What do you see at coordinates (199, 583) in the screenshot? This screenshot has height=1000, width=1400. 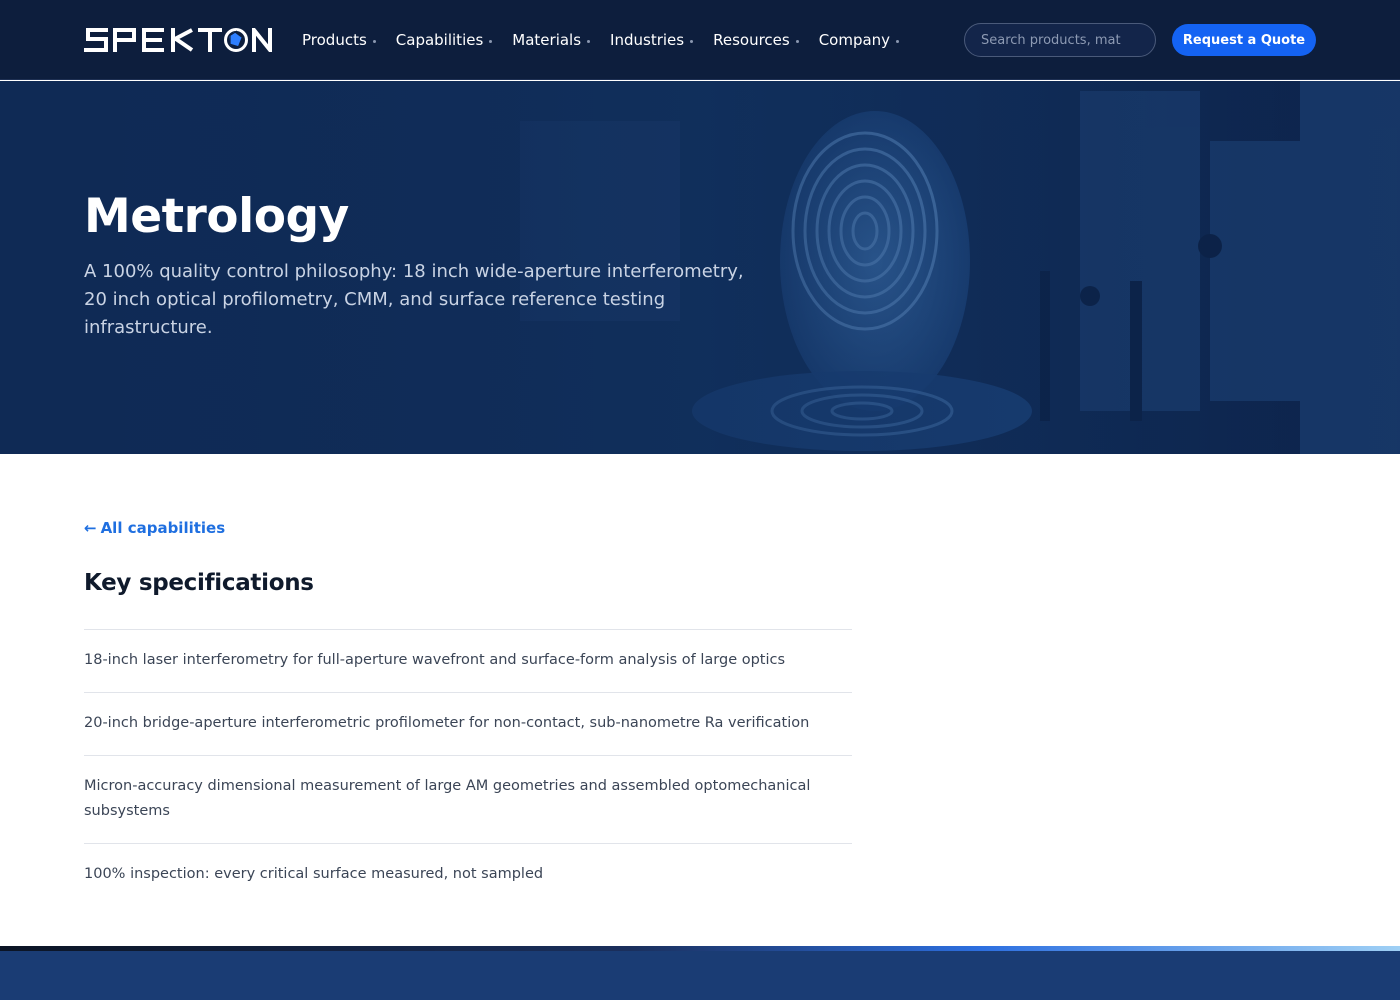 I see `section-title: Key specifications` at bounding box center [199, 583].